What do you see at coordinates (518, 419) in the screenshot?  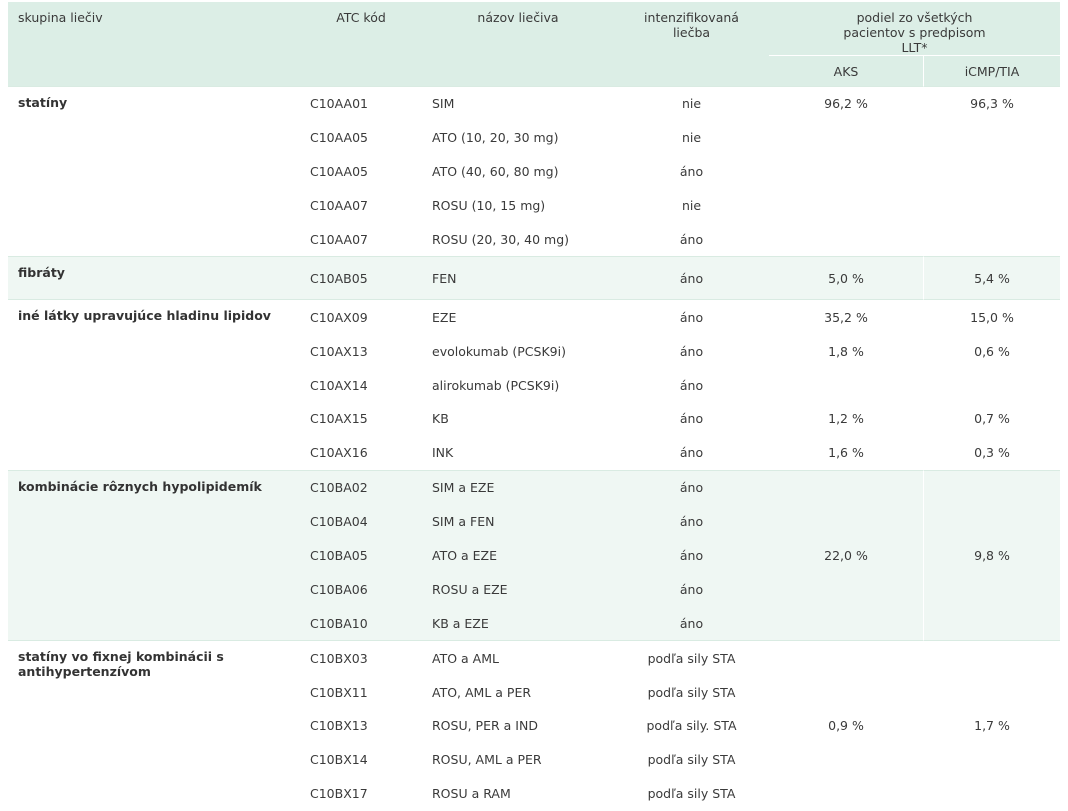 I see `drug-name-cell: KB` at bounding box center [518, 419].